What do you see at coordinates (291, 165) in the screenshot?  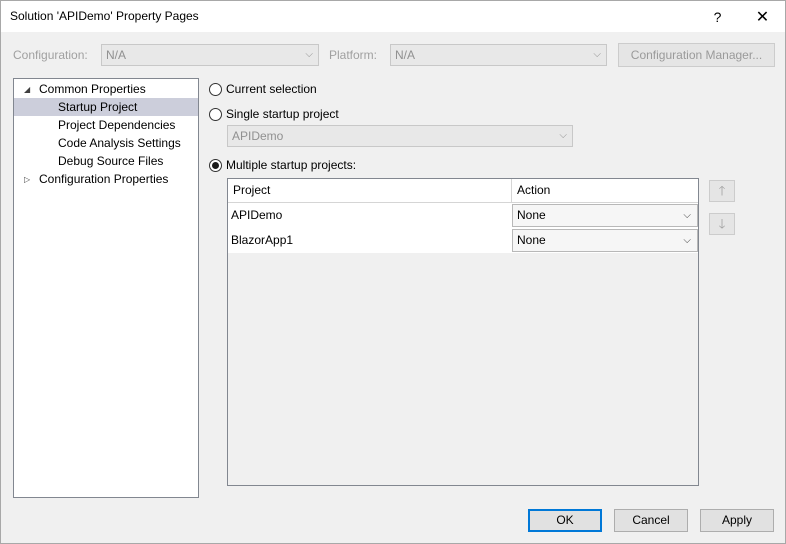 I see `multiple-startup-label: Multiple startup projects:` at bounding box center [291, 165].